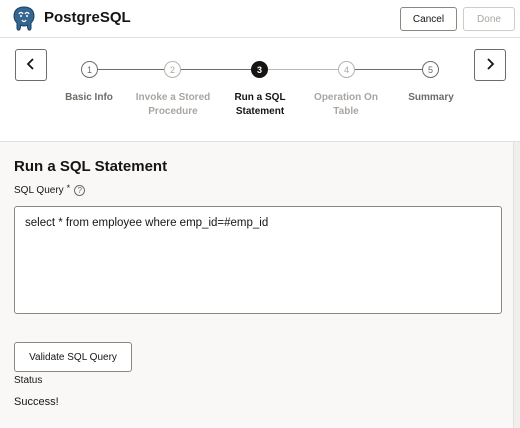 Image resolution: width=520 pixels, height=428 pixels. I want to click on step-2-label-line1: Invoke a Stored, so click(173, 97).